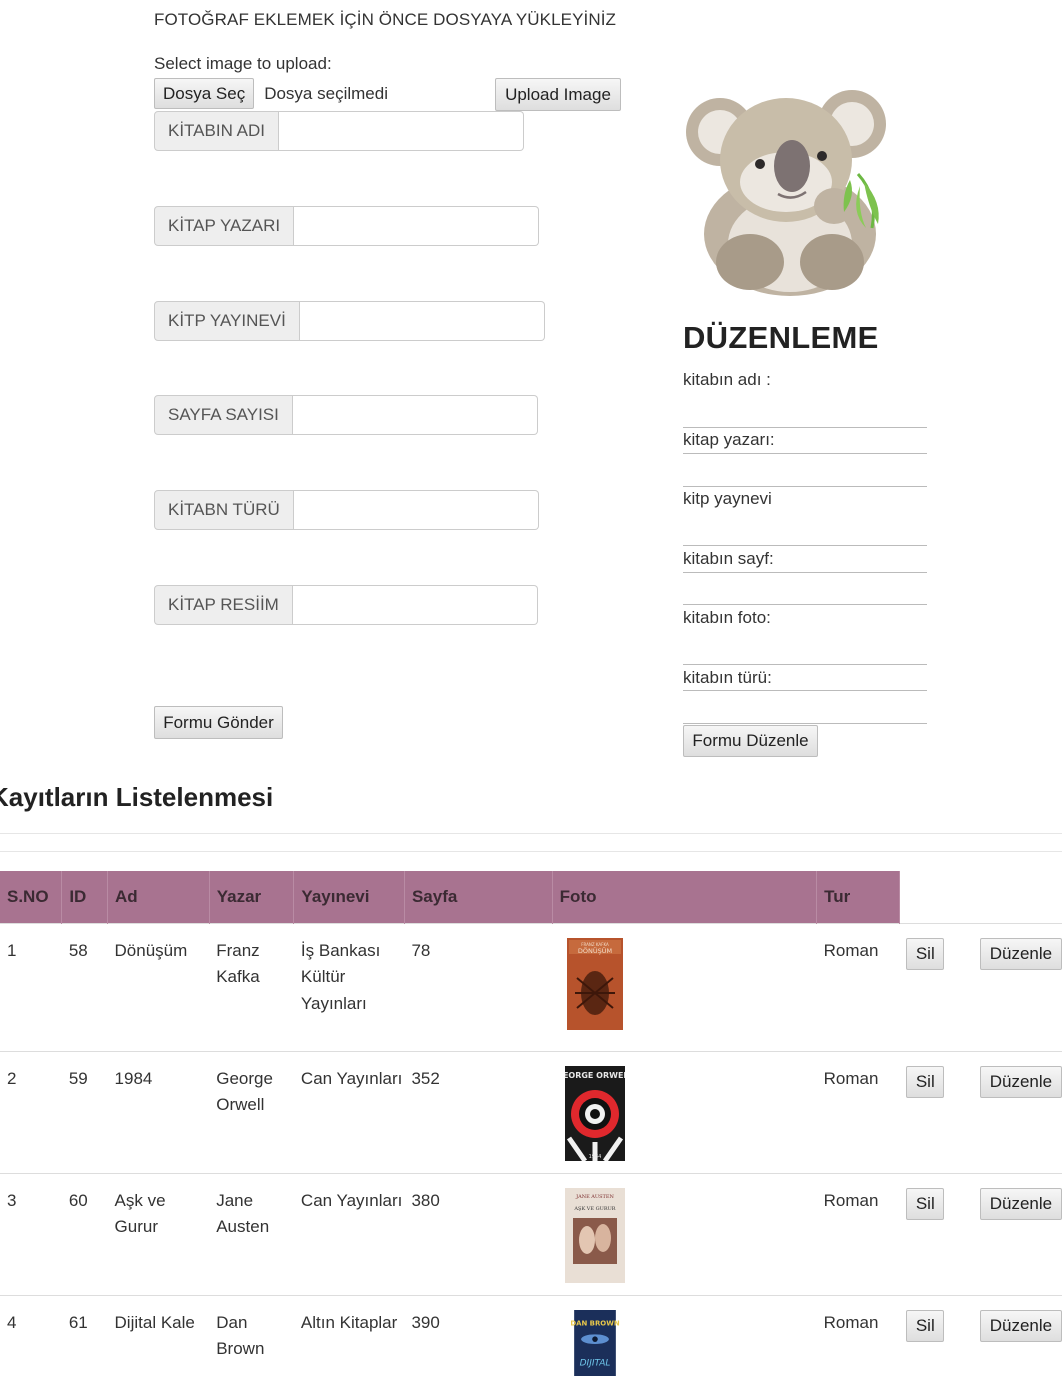 This screenshot has width=1062, height=1379. I want to click on edit-label-author: kitap yazarı:, so click(729, 439).